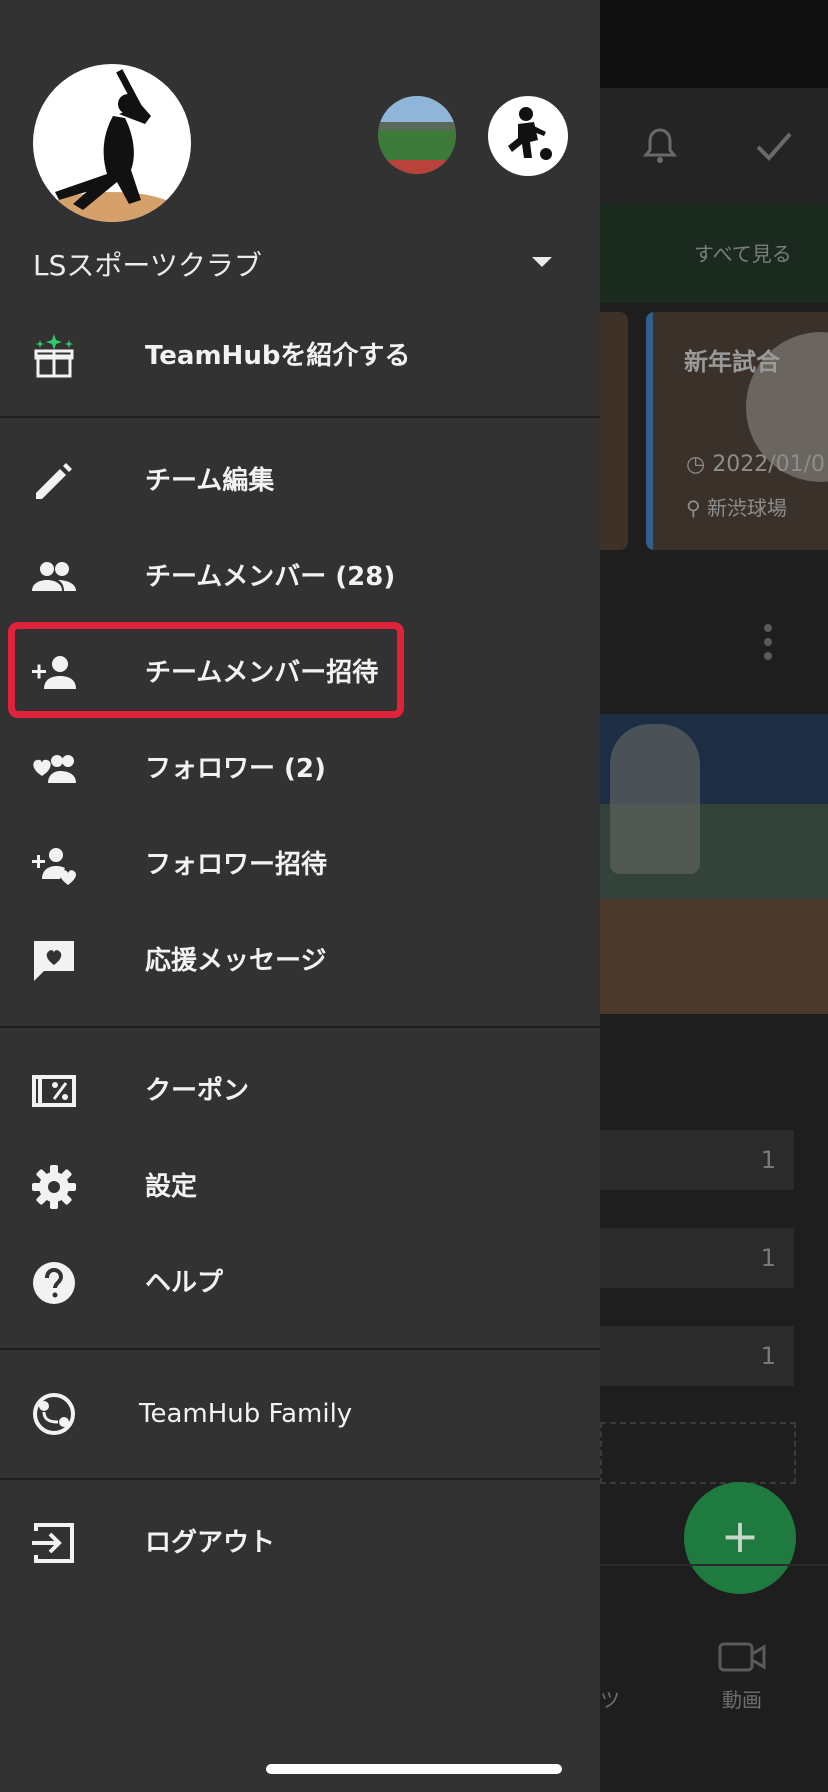  What do you see at coordinates (53, 1543) in the screenshot?
I see `logout-icon` at bounding box center [53, 1543].